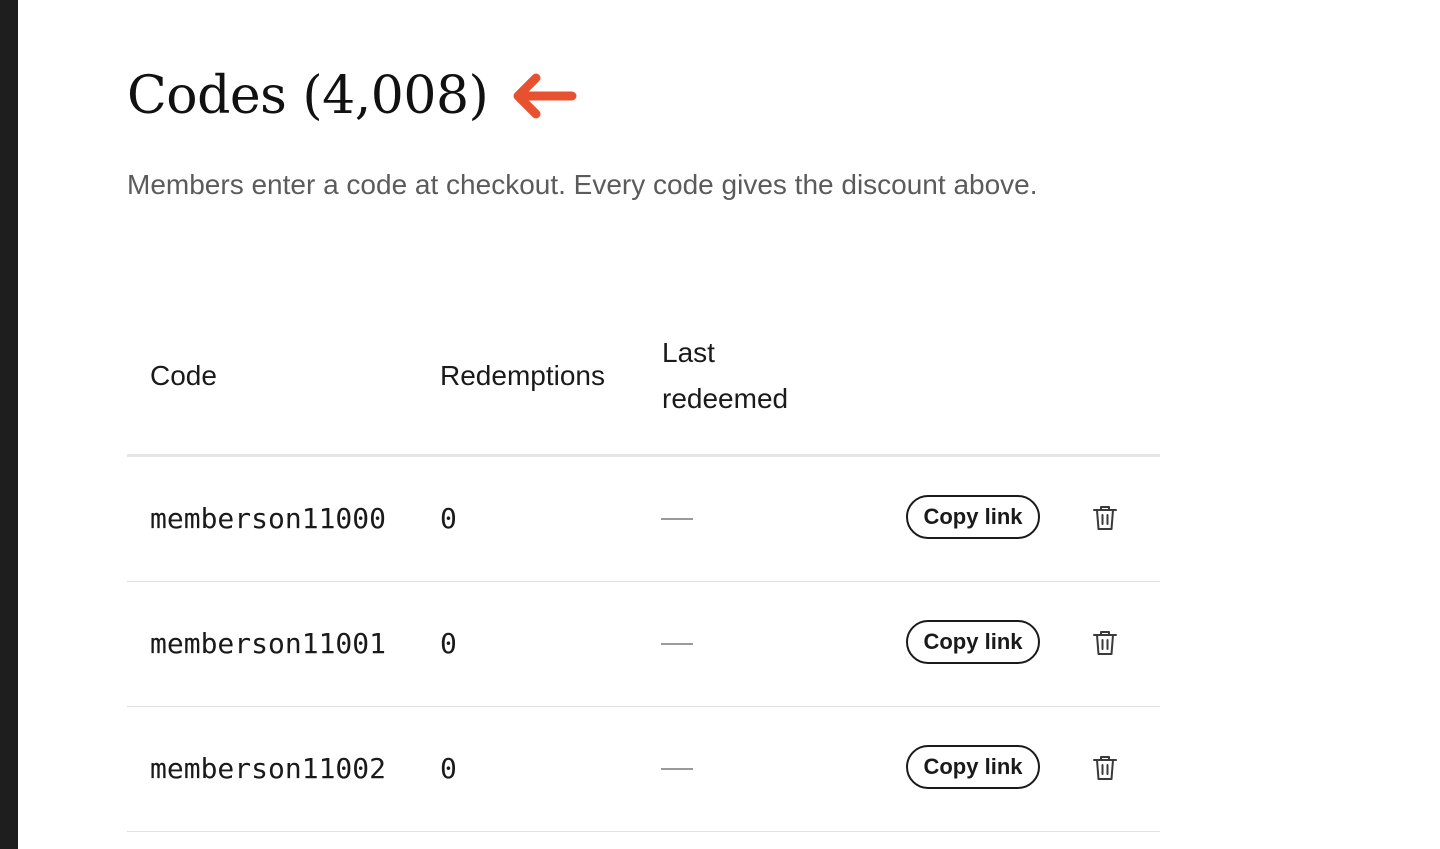 This screenshot has height=849, width=1440. I want to click on left-rail, so click(9, 424).